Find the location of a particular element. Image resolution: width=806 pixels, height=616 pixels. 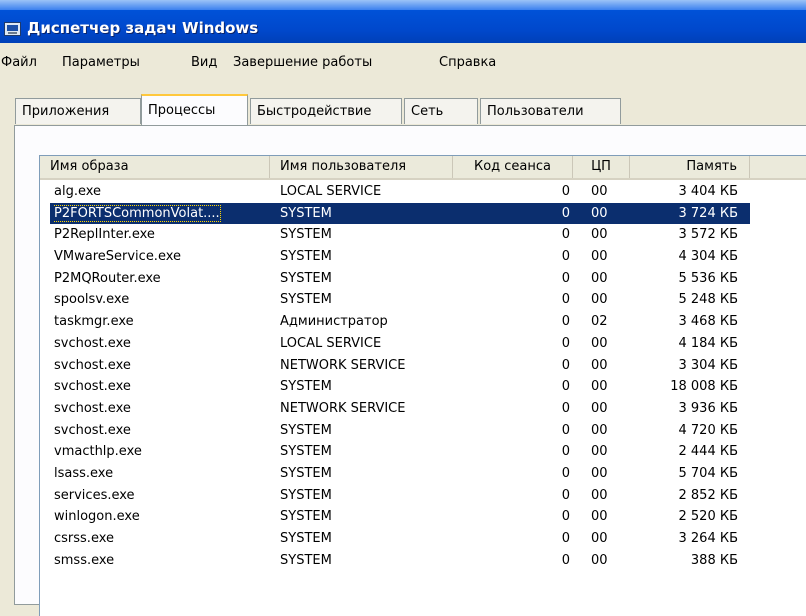

process-user: NETWORK SERVICE is located at coordinates (367, 366).